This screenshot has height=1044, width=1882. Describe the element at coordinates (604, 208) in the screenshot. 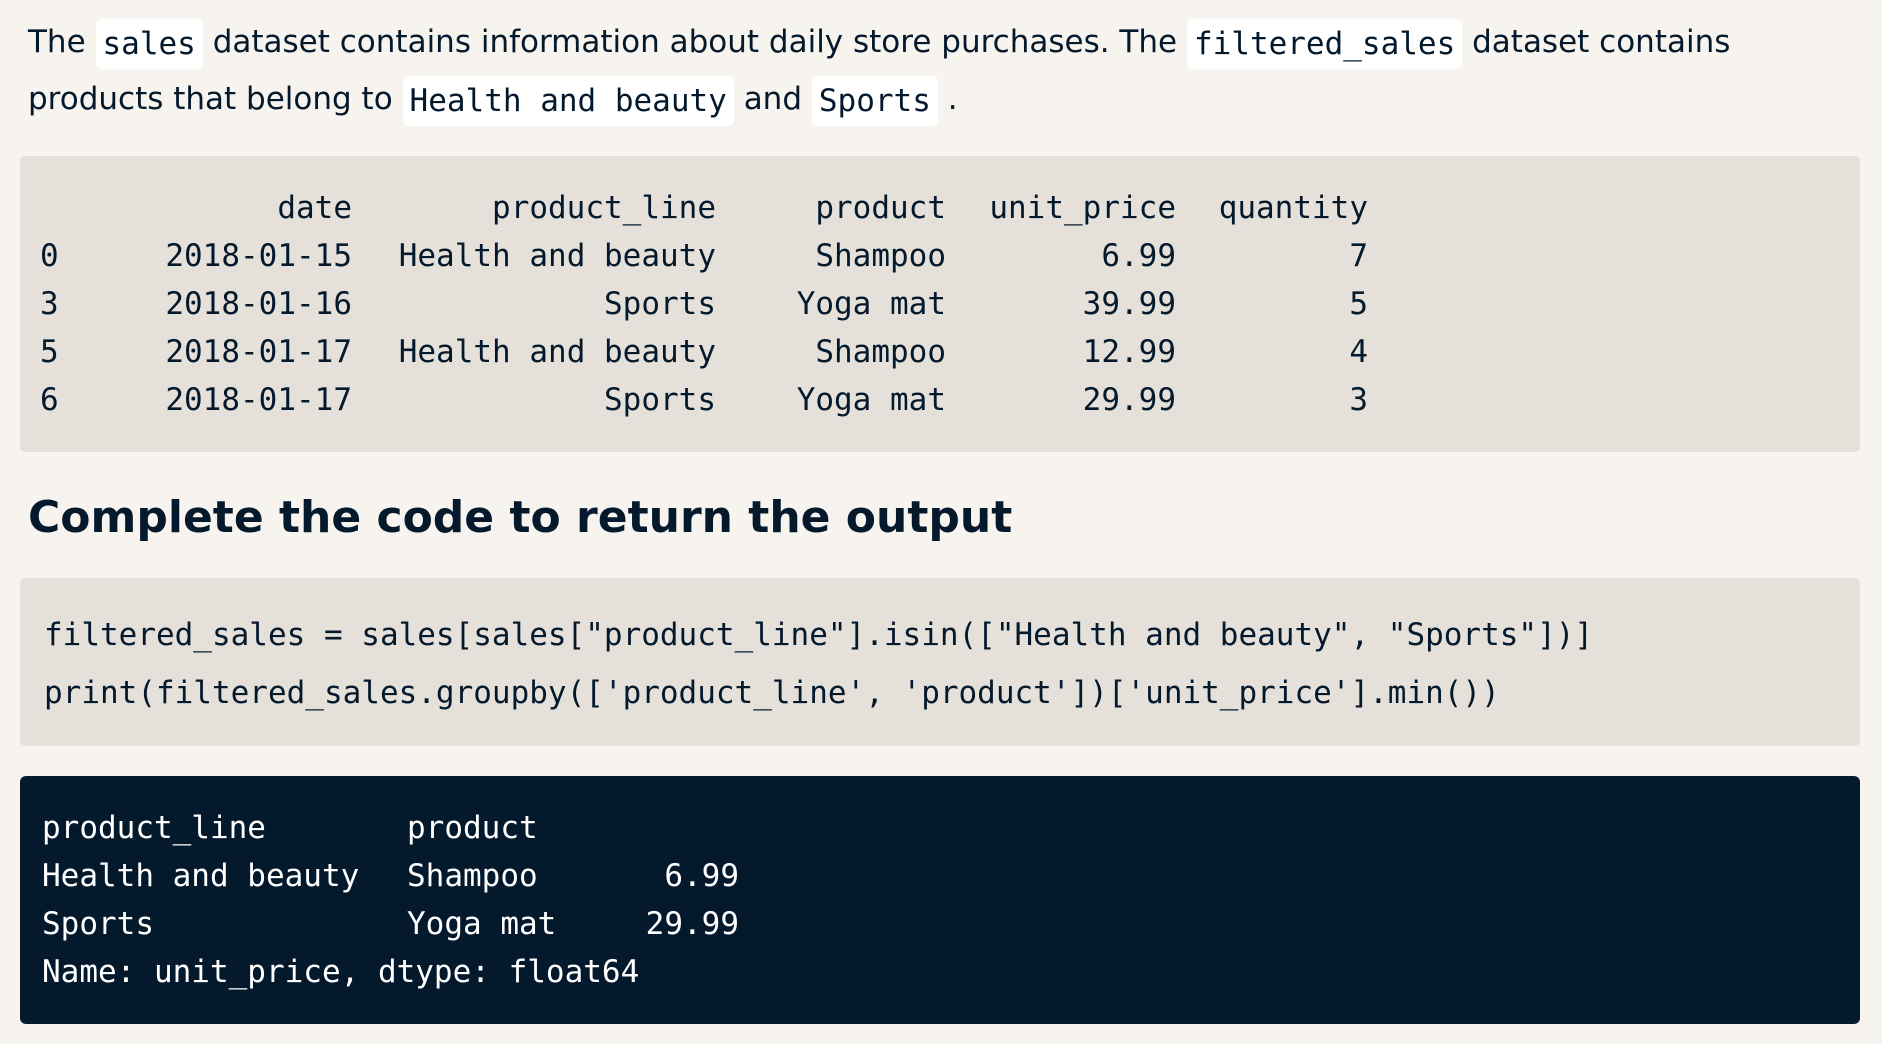

I see `dataset-header-product-line: product_line` at that location.